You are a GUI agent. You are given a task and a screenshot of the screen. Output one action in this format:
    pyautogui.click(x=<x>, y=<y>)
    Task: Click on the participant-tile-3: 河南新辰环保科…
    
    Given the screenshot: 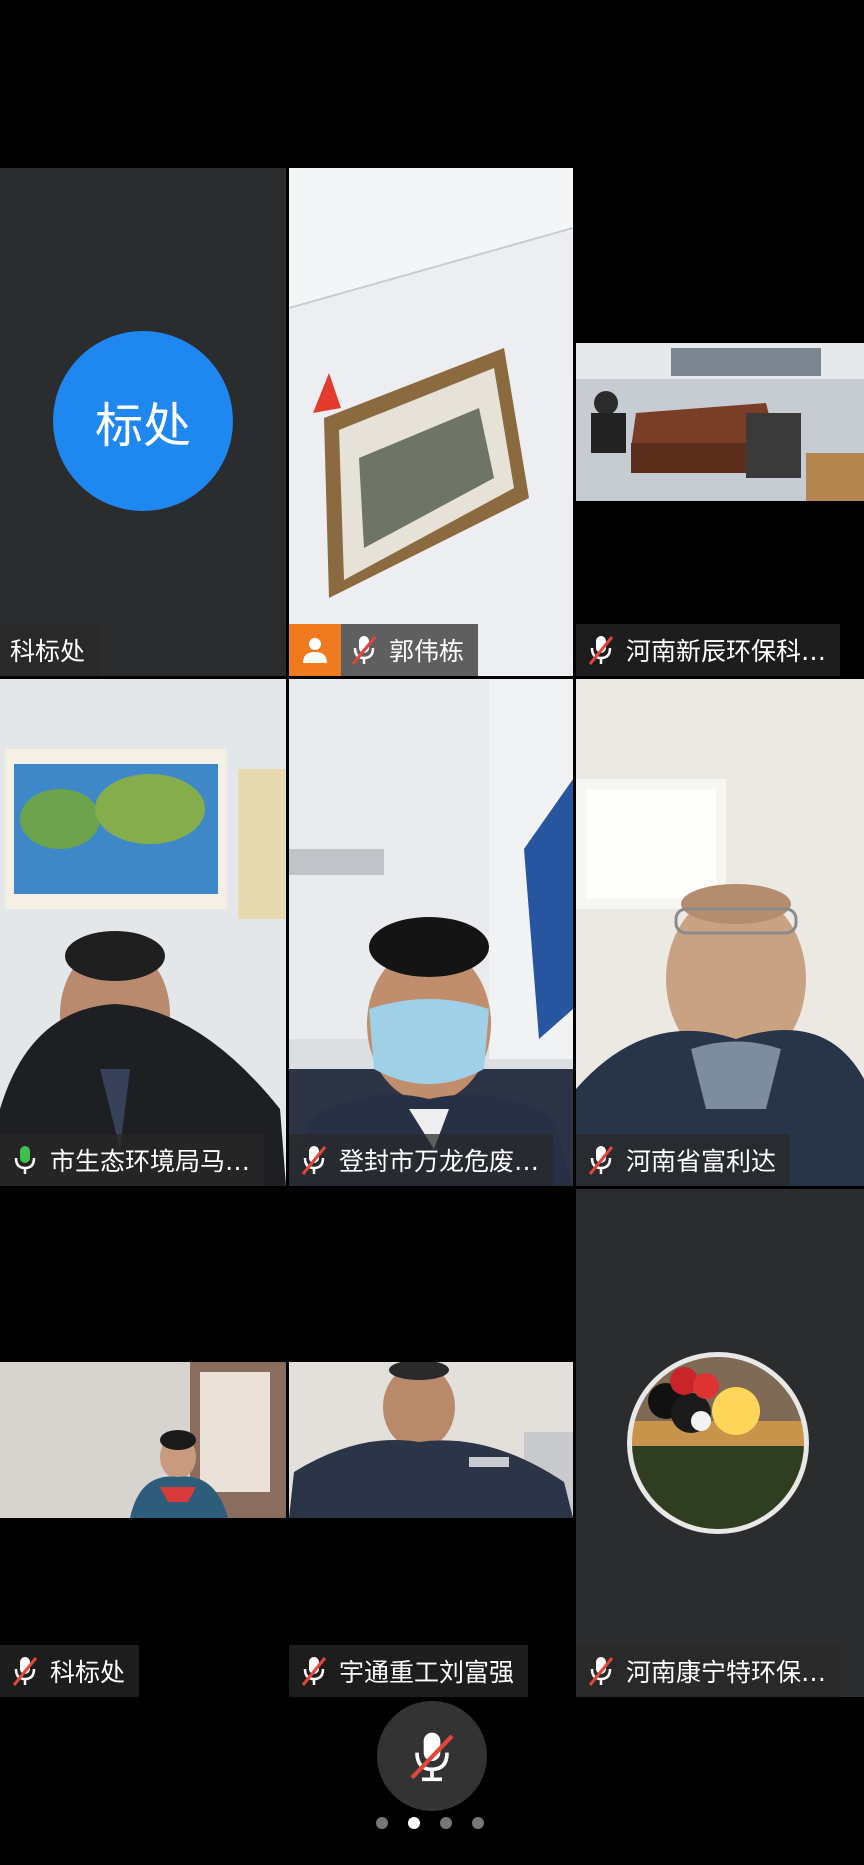 What is the action you would take?
    pyautogui.click(x=720, y=422)
    